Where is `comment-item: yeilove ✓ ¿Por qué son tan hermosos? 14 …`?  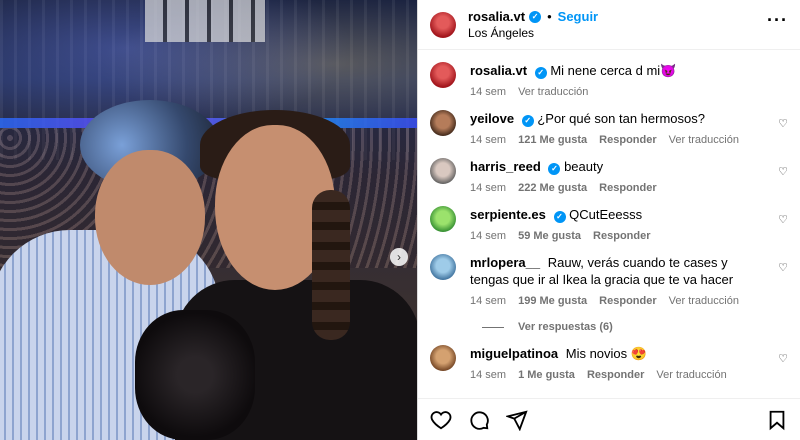 comment-item: yeilove ✓ ¿Por qué son tan hermosos? 14 … is located at coordinates (609, 122).